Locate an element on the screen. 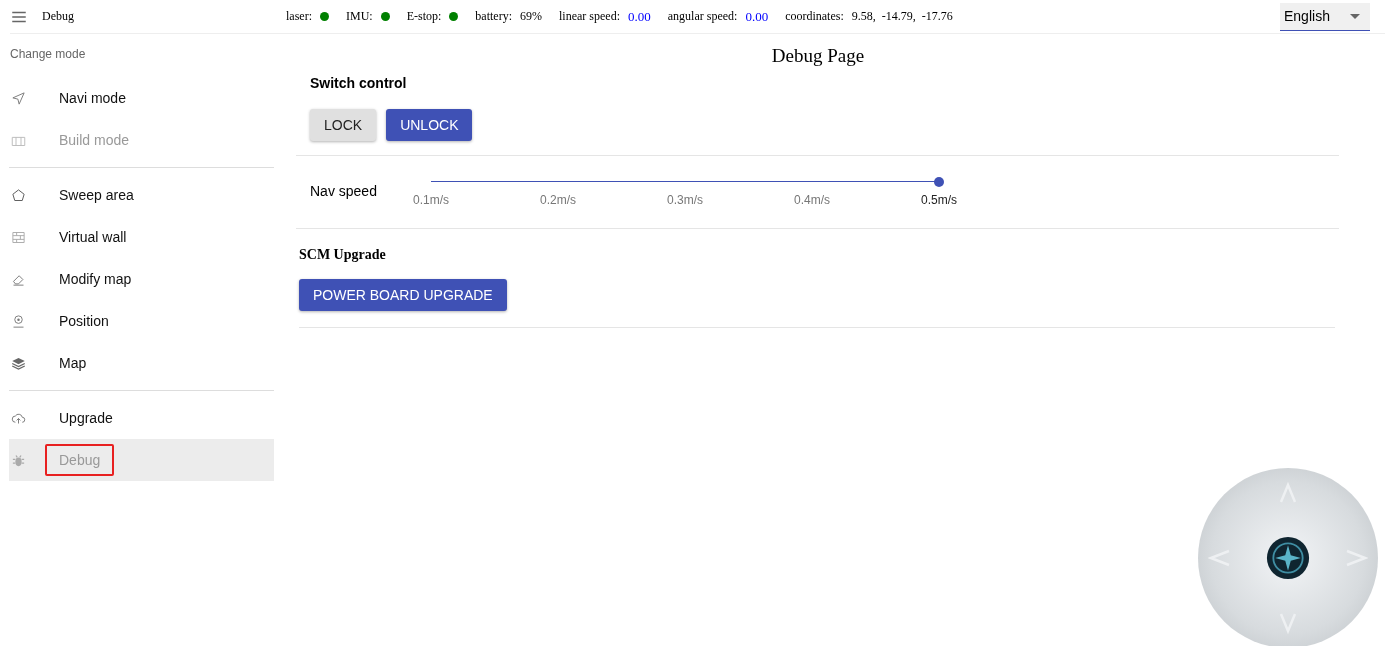 This screenshot has height=646, width=1385. section-heading: Switch control is located at coordinates (359, 83).